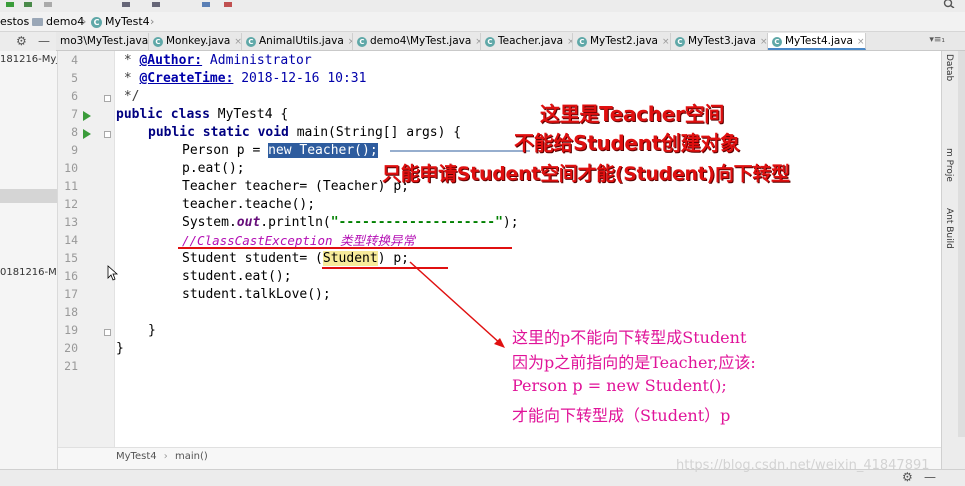 This screenshot has height=486, width=965. Describe the element at coordinates (213, 168) in the screenshot. I see `code-line-10: p.eat();` at that location.